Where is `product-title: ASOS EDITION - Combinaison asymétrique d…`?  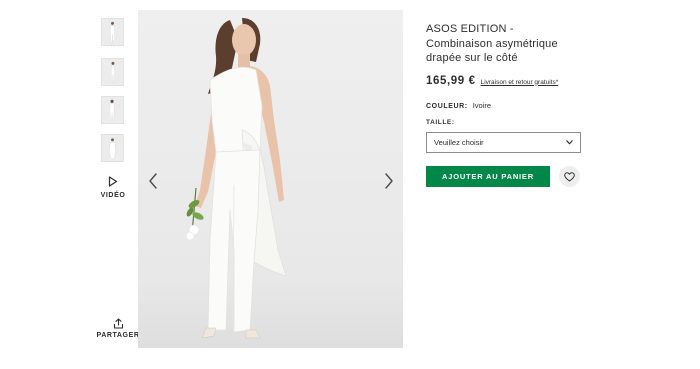
product-title: ASOS EDITION - Combinaison asymétrique d… is located at coordinates (506, 44).